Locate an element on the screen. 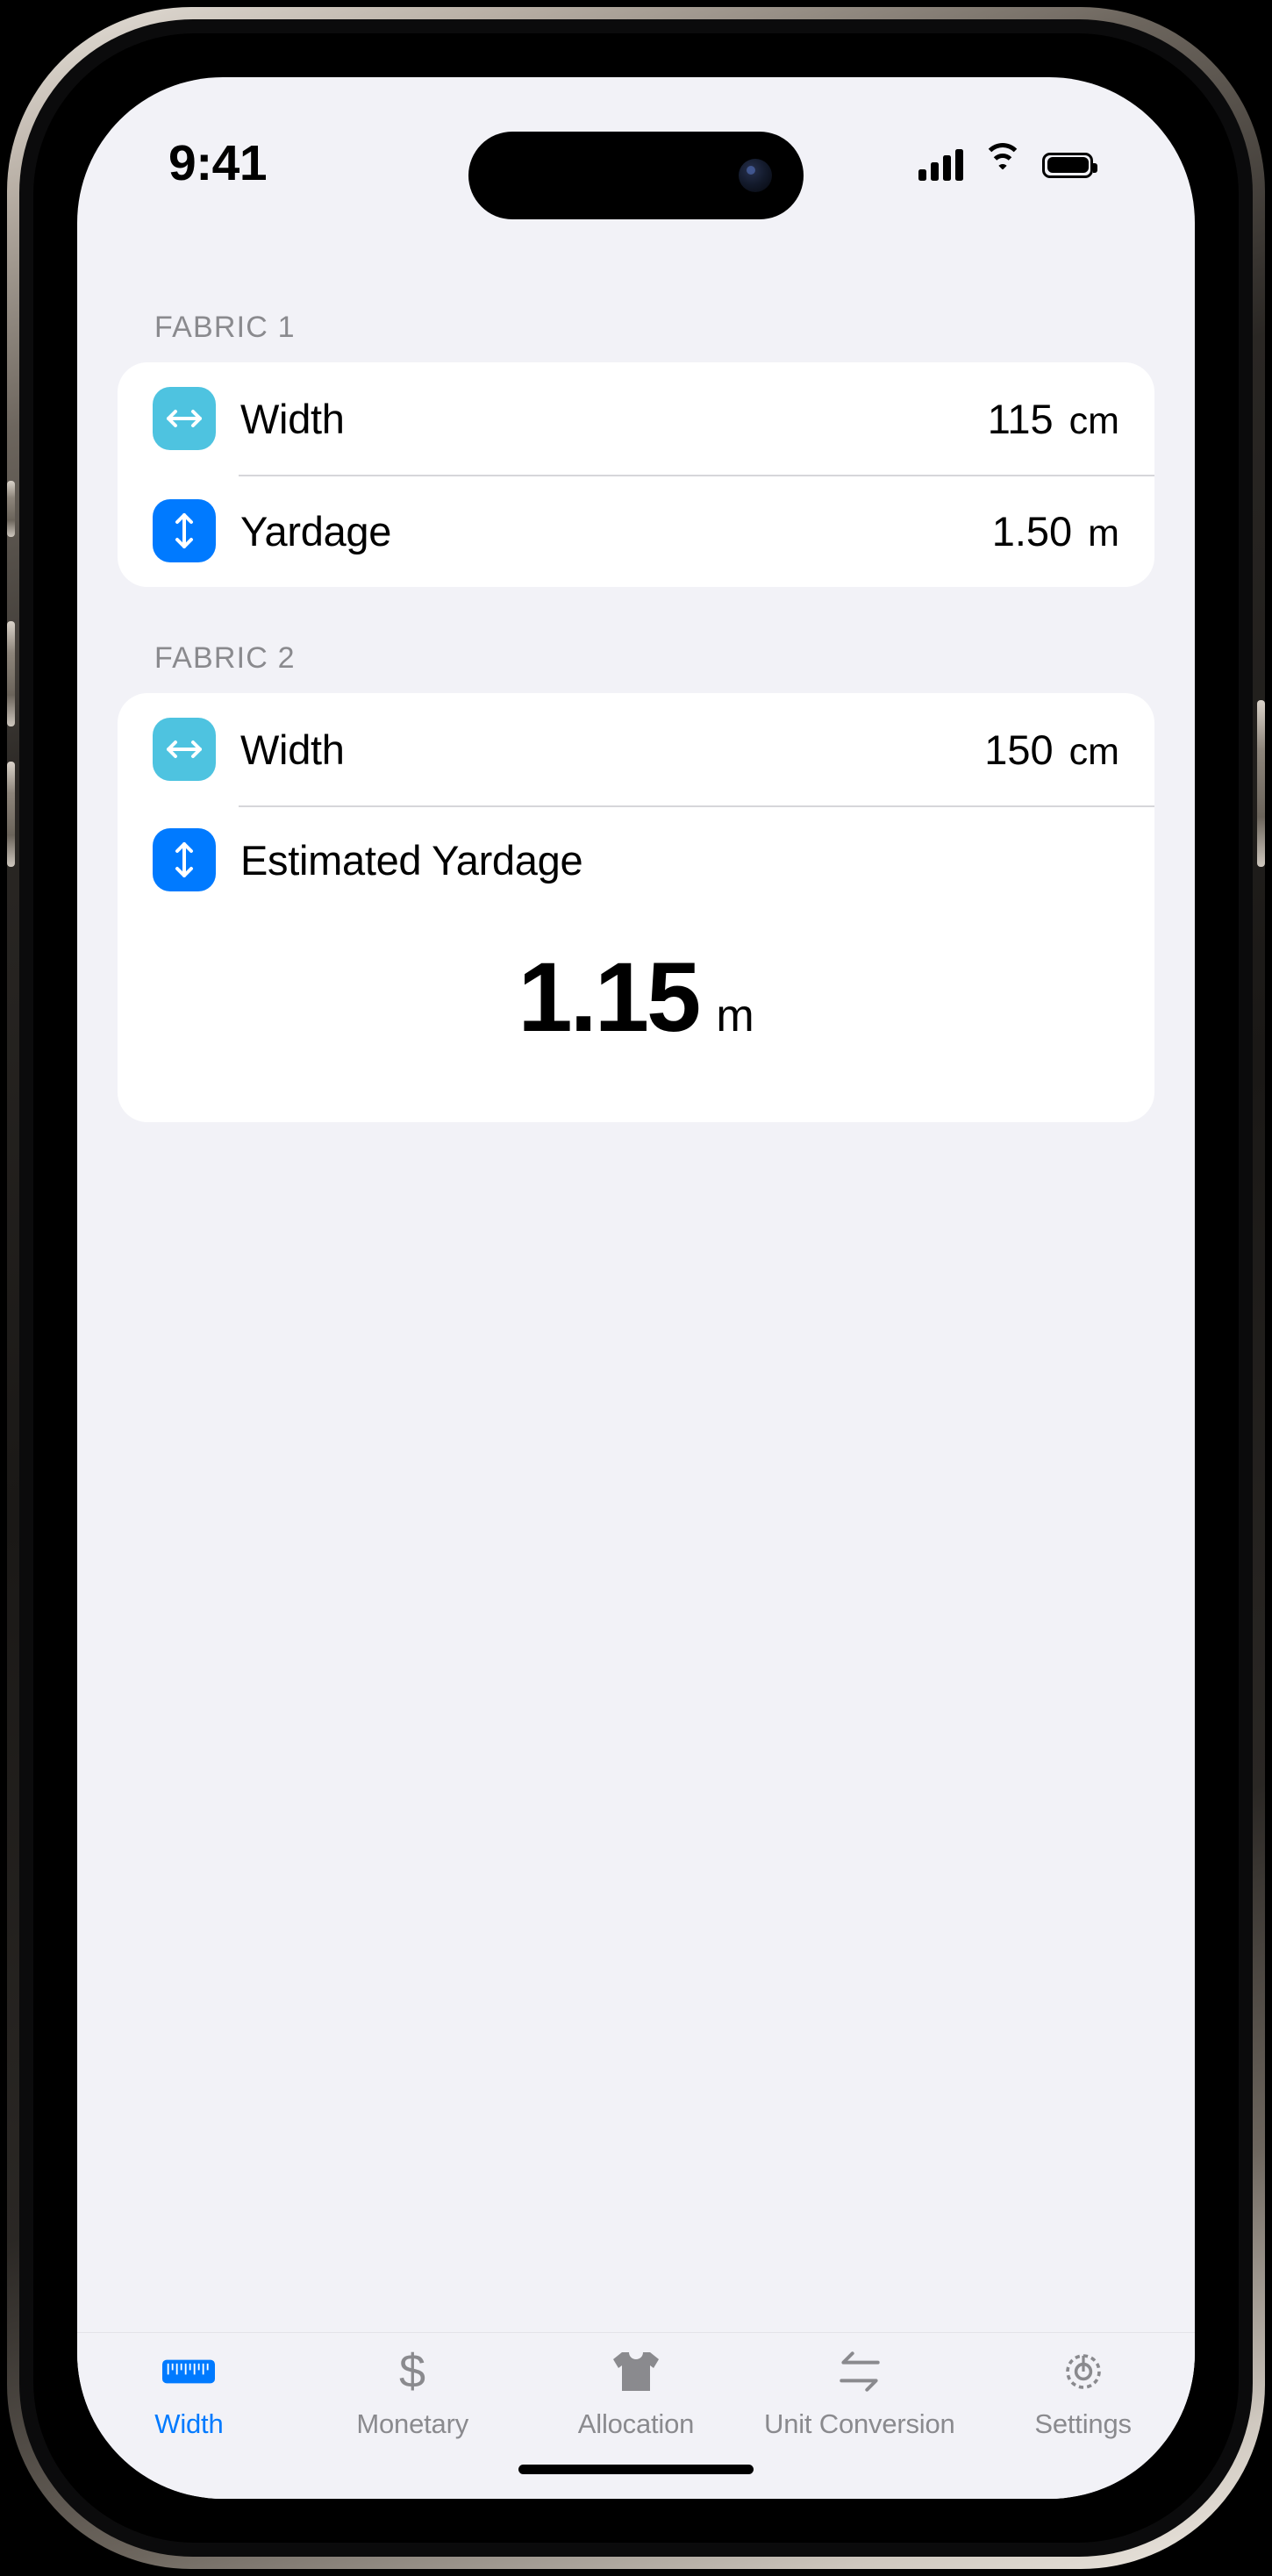 This screenshot has width=1272, height=2576. dollar-icon: $ is located at coordinates (412, 2371).